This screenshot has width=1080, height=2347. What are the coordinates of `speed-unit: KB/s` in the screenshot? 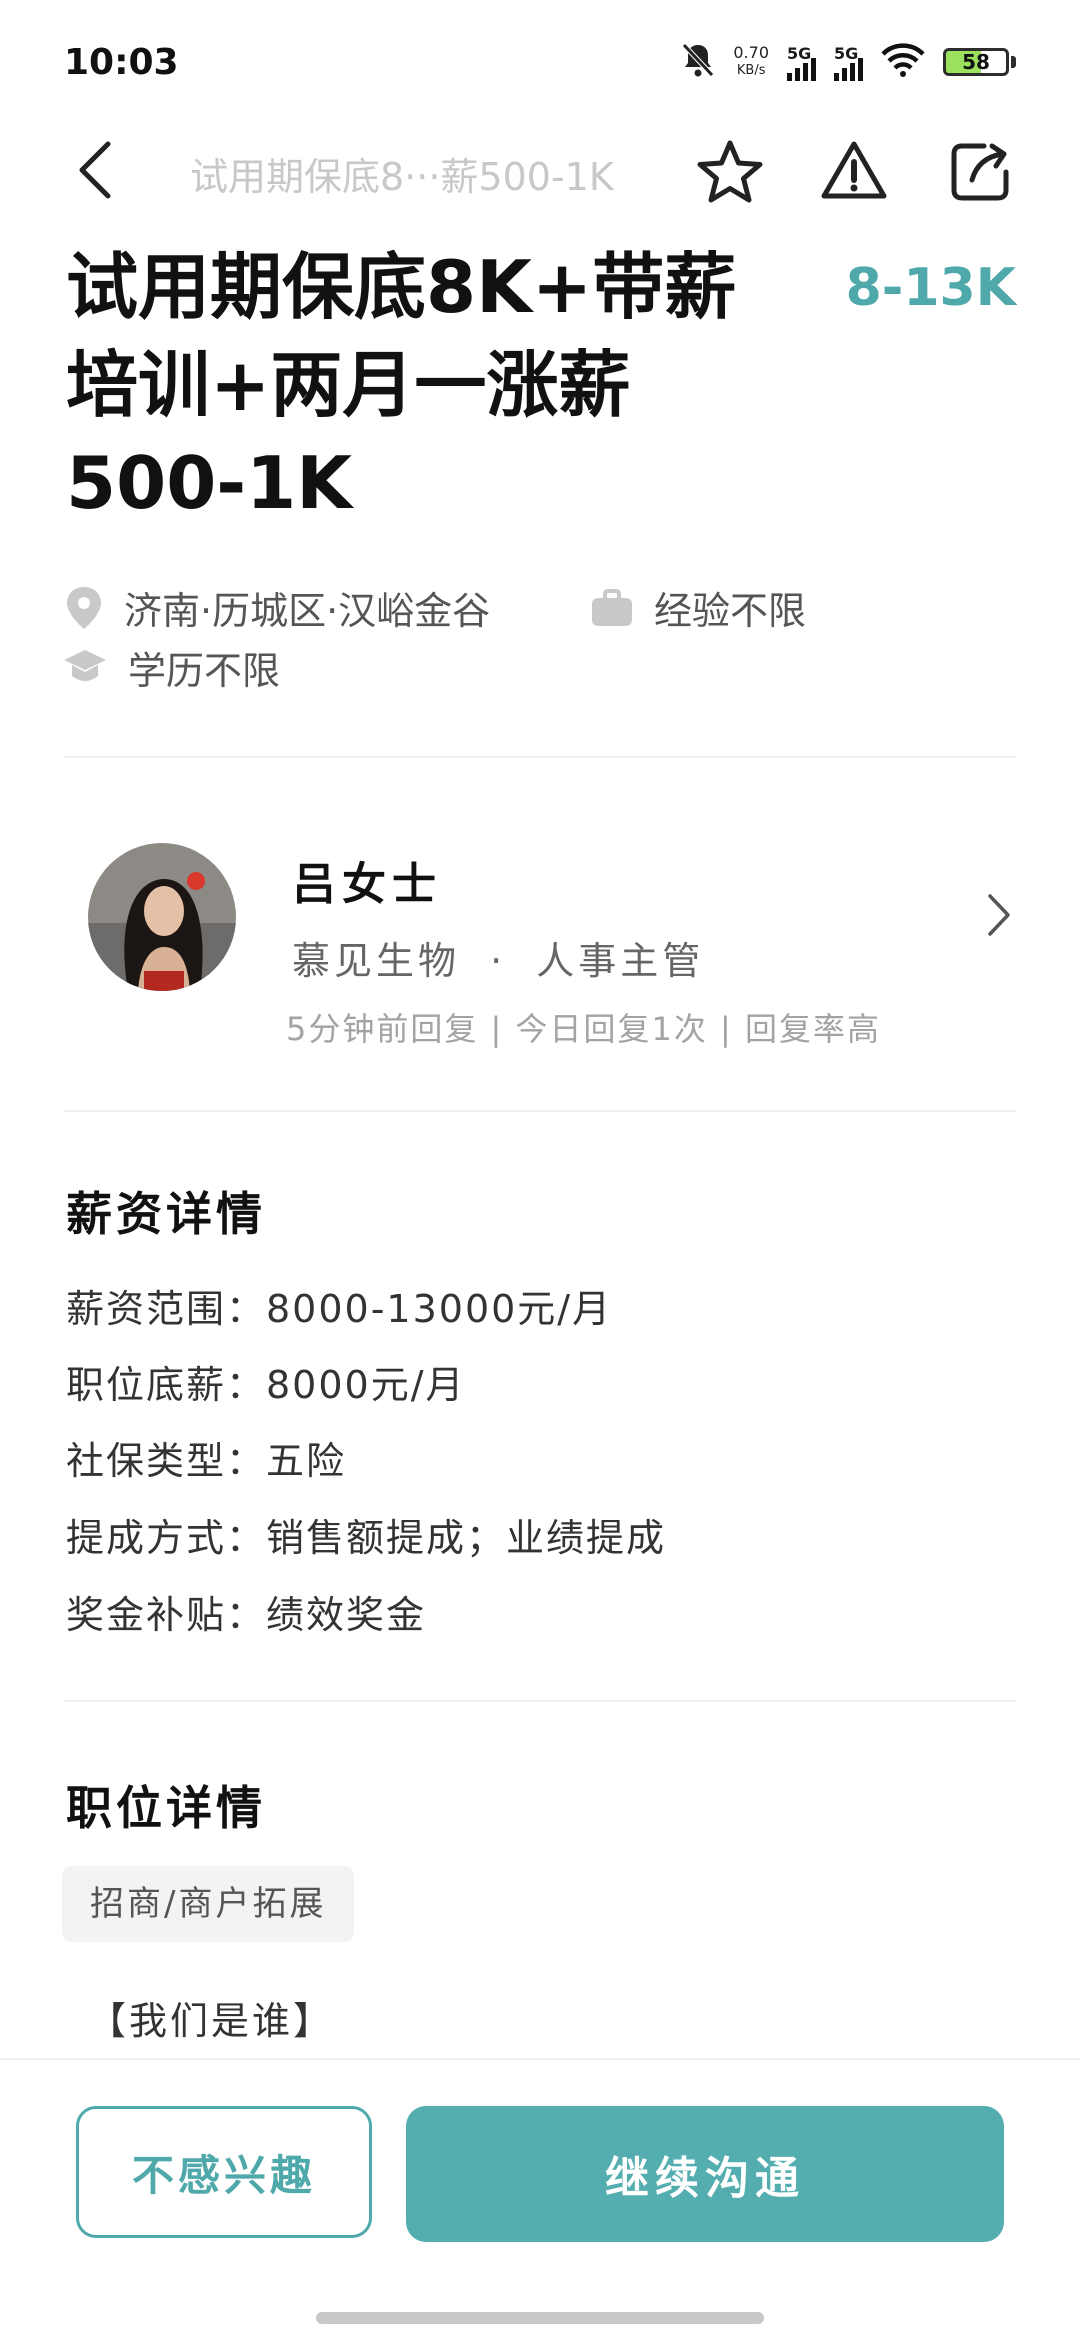 It's located at (751, 70).